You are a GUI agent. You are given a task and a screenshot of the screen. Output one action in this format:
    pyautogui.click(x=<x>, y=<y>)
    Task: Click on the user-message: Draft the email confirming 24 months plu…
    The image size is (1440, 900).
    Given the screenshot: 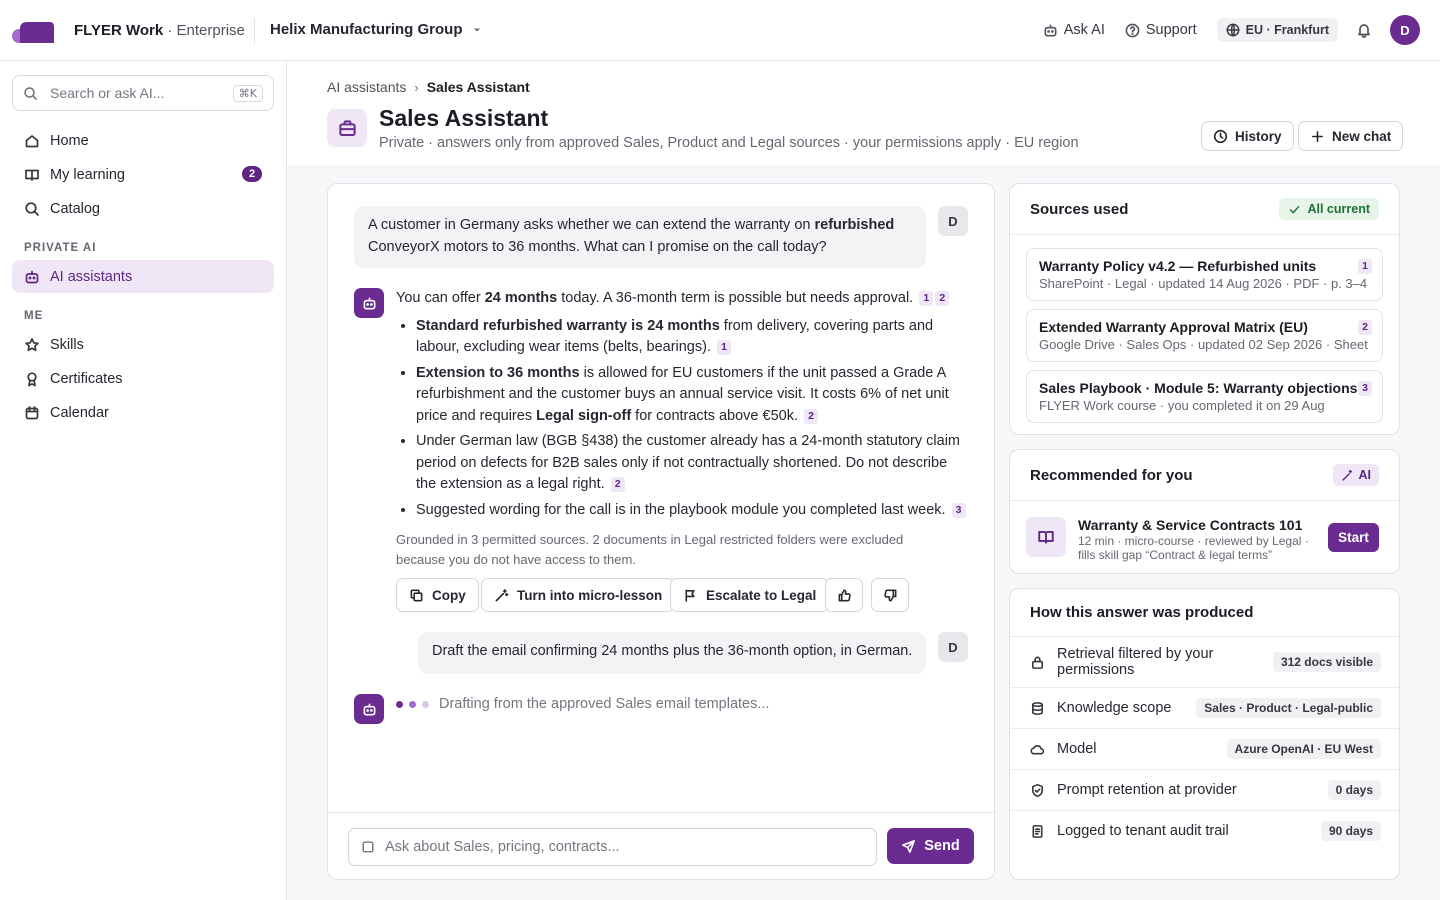 What is the action you would take?
    pyautogui.click(x=672, y=653)
    